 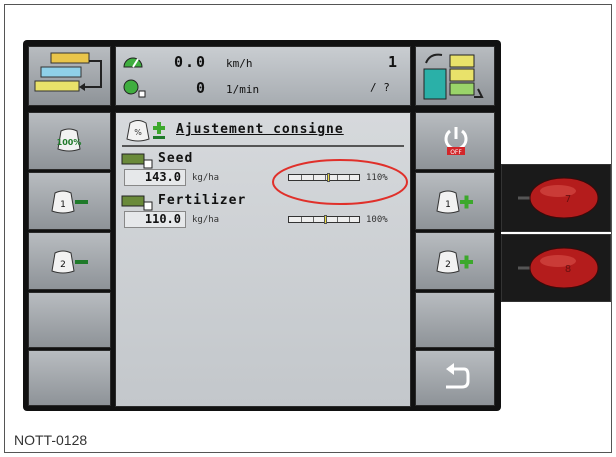 I want to click on hardware-key-8: 8, so click(x=557, y=268).